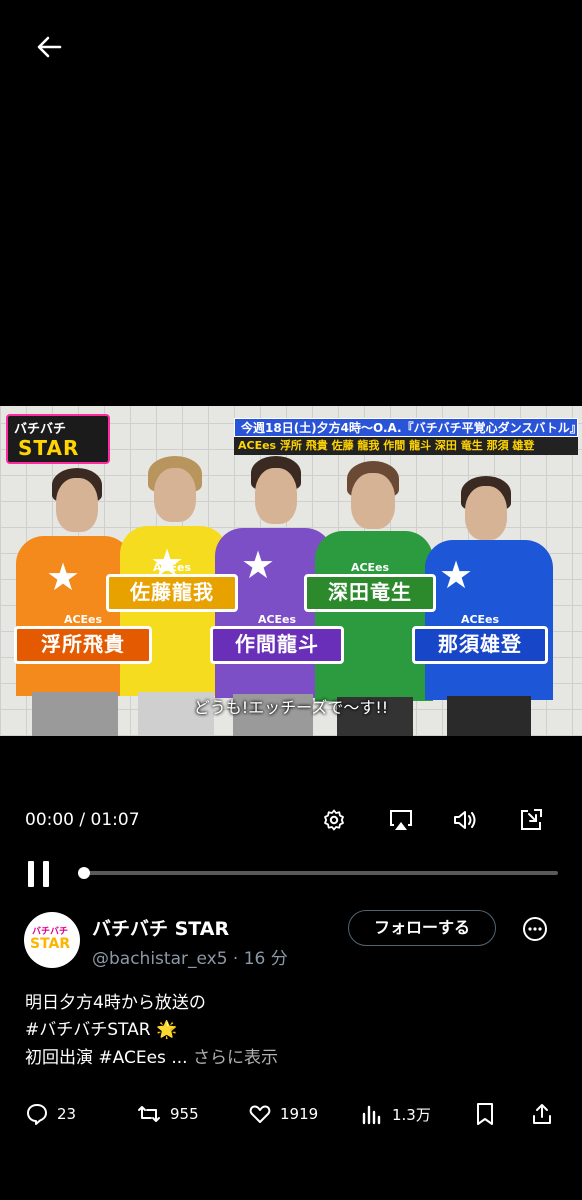  I want to click on pip-button, so click(530, 820).